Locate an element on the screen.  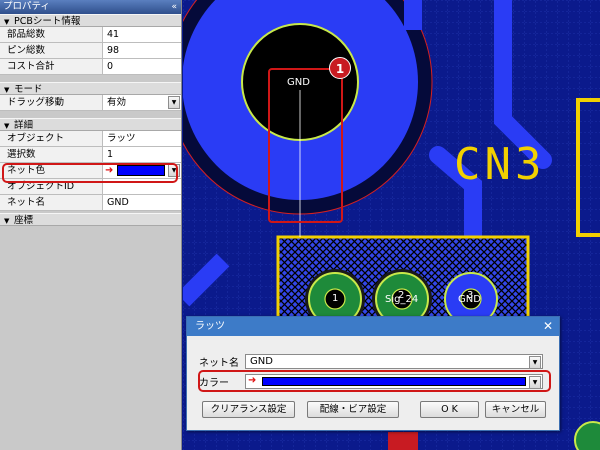
prop-value: 41 is located at coordinates (142, 34).